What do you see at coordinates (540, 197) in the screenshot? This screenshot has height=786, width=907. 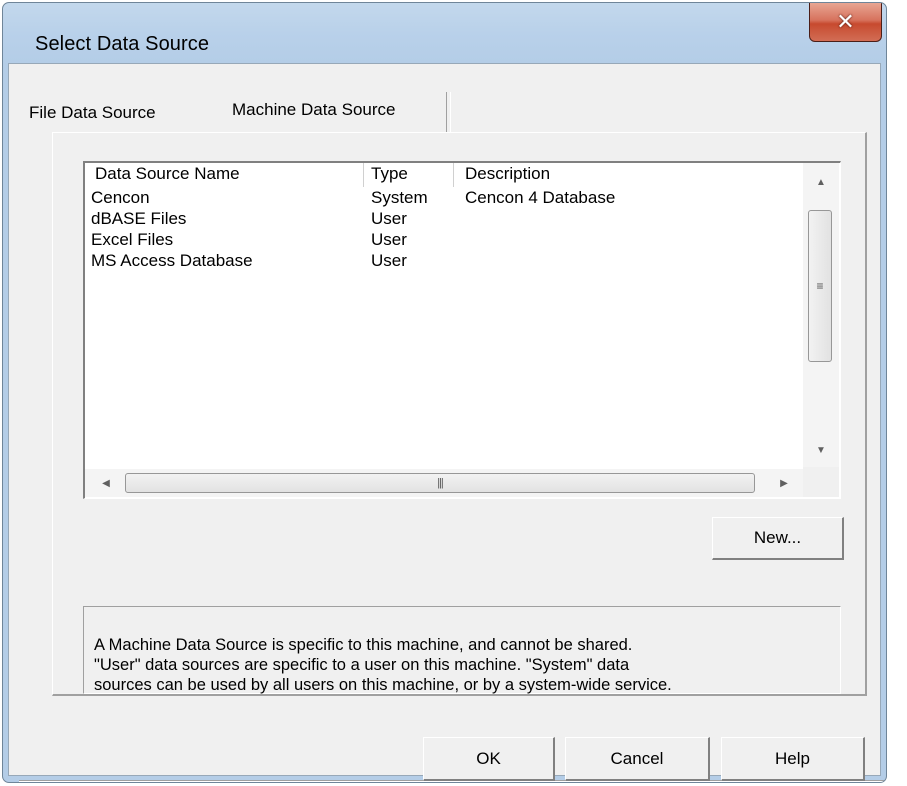 I see `list-item-description: Cencon 4 Database` at bounding box center [540, 197].